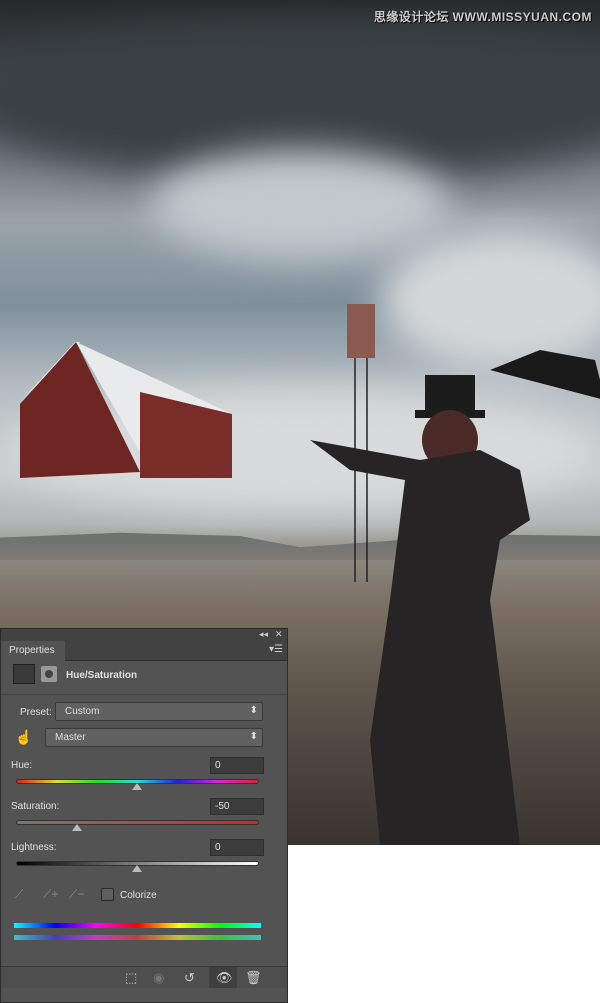  Describe the element at coordinates (137, 925) in the screenshot. I see `input-color-bar` at that location.